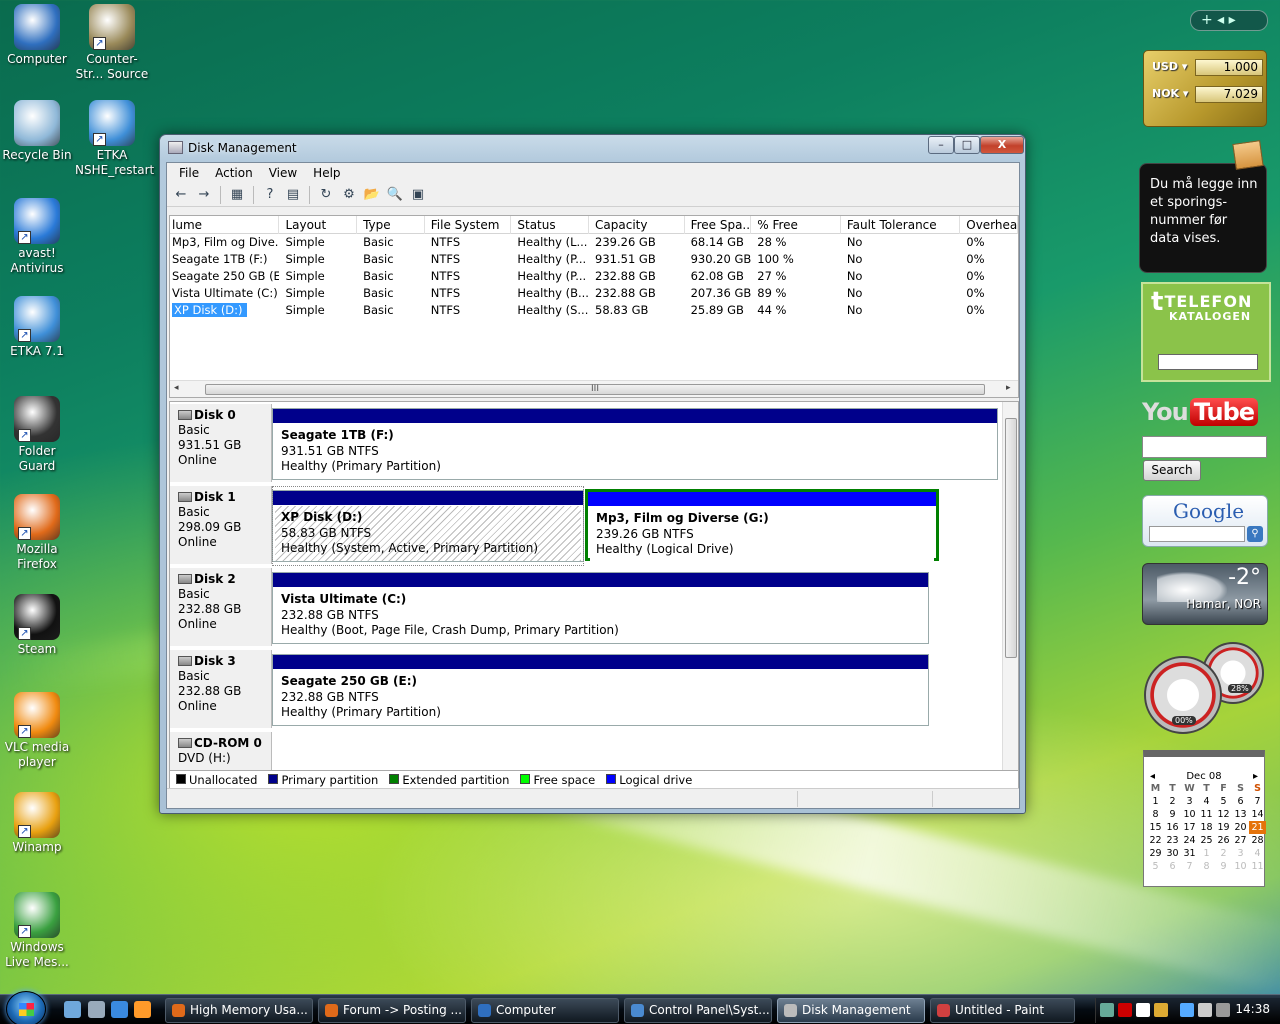  What do you see at coordinates (1189, 853) in the screenshot?
I see `calendar-day: 31` at bounding box center [1189, 853].